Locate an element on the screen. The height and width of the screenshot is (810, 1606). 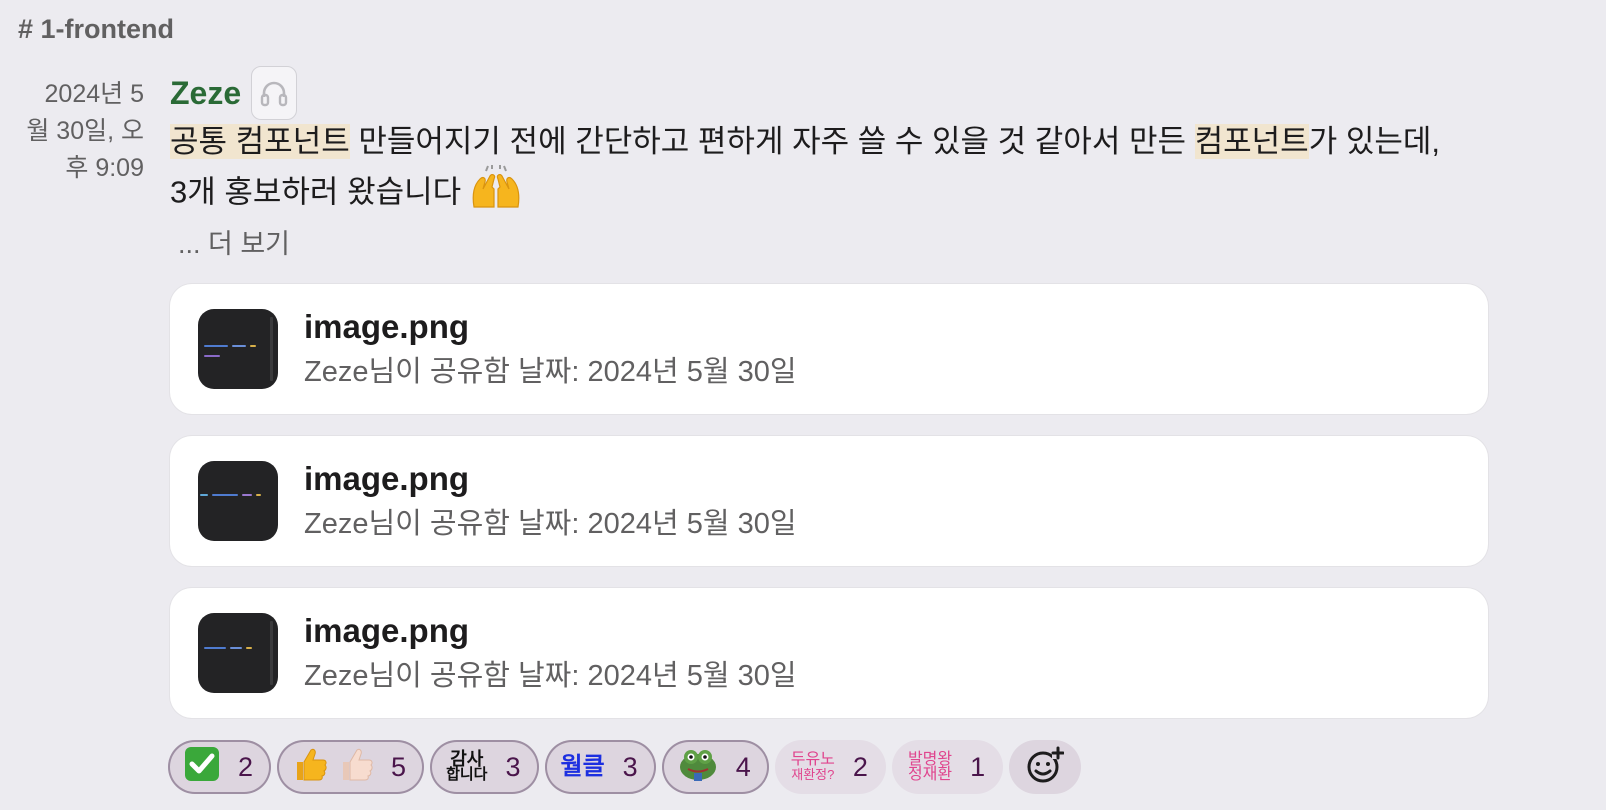
emoji-text-bottom: 재환정? is located at coordinates (813, 774).